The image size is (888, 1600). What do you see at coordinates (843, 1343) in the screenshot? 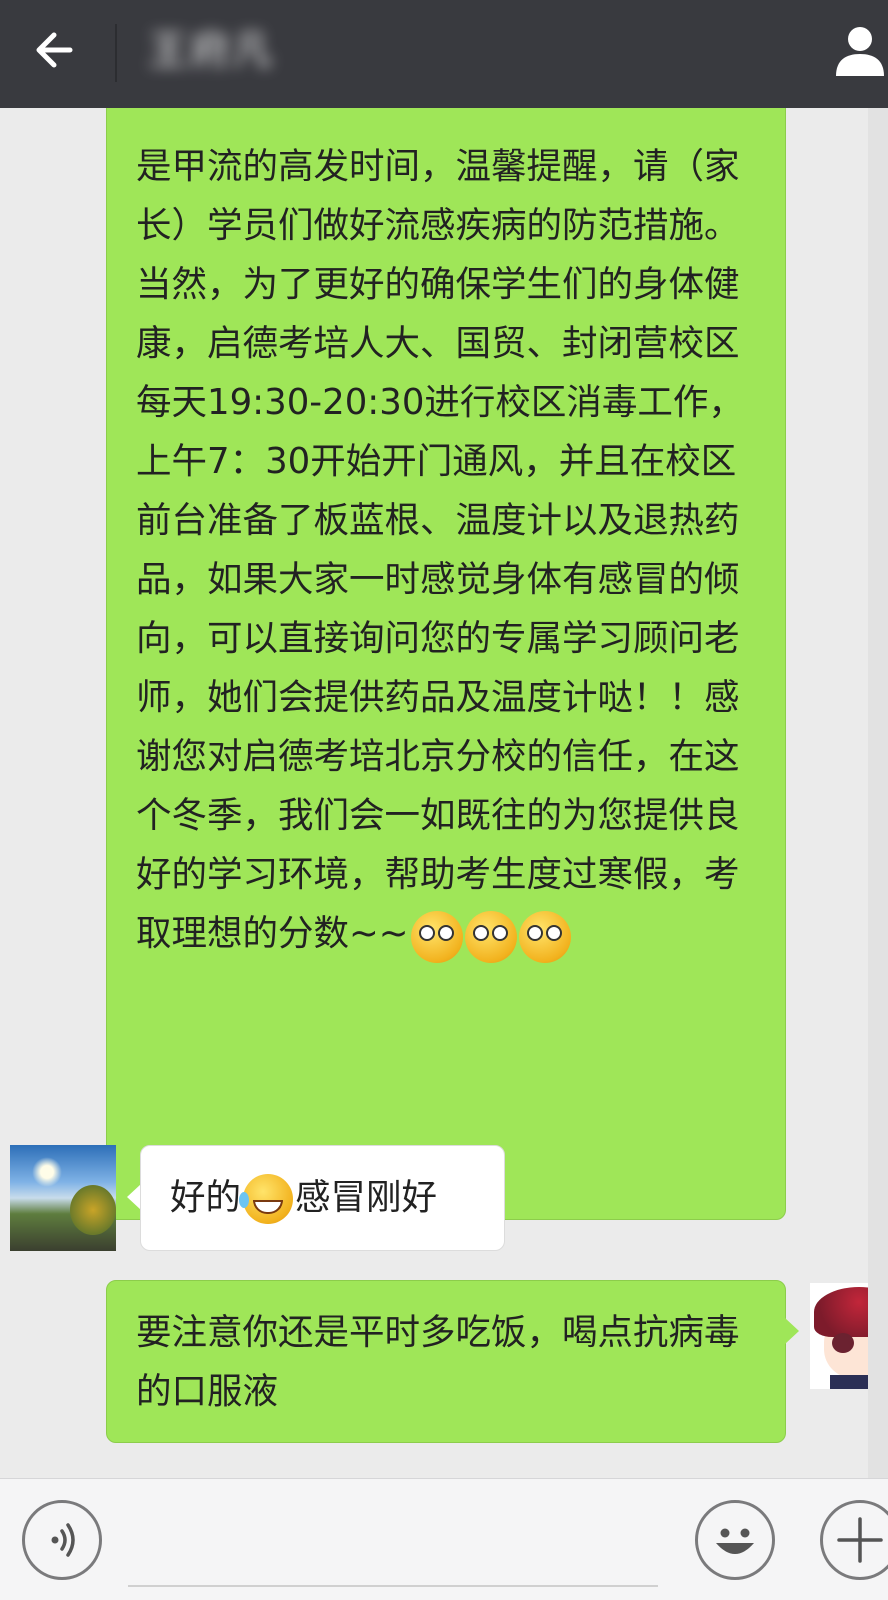
I see `avatar-eye` at bounding box center [843, 1343].